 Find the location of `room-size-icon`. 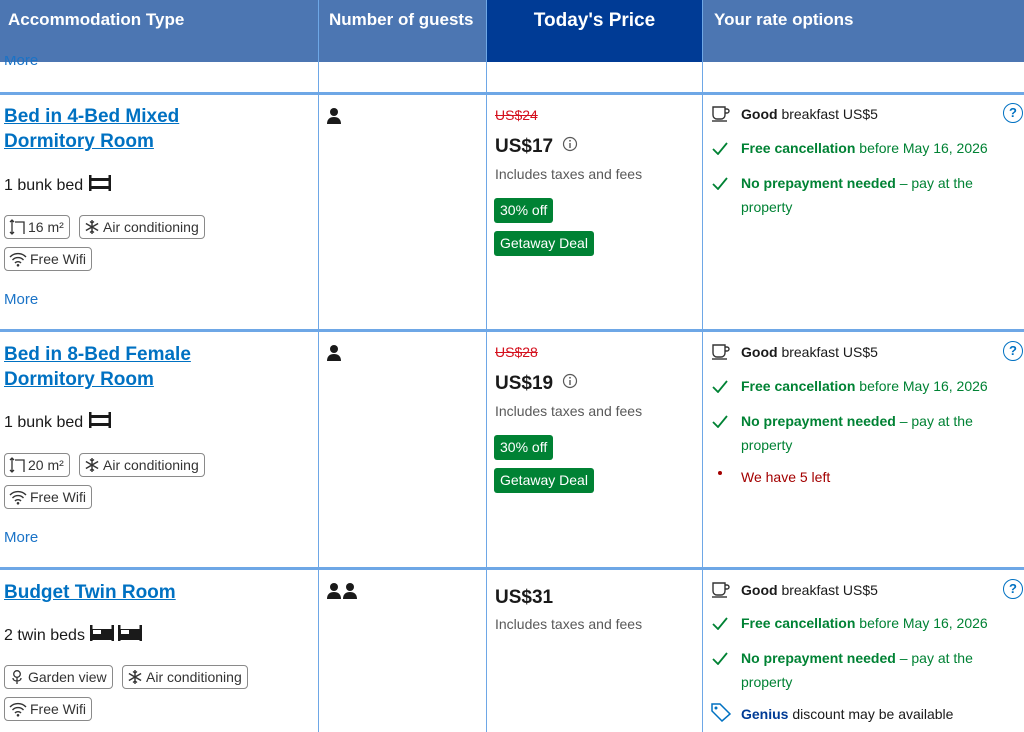

room-size-icon is located at coordinates (17, 465).